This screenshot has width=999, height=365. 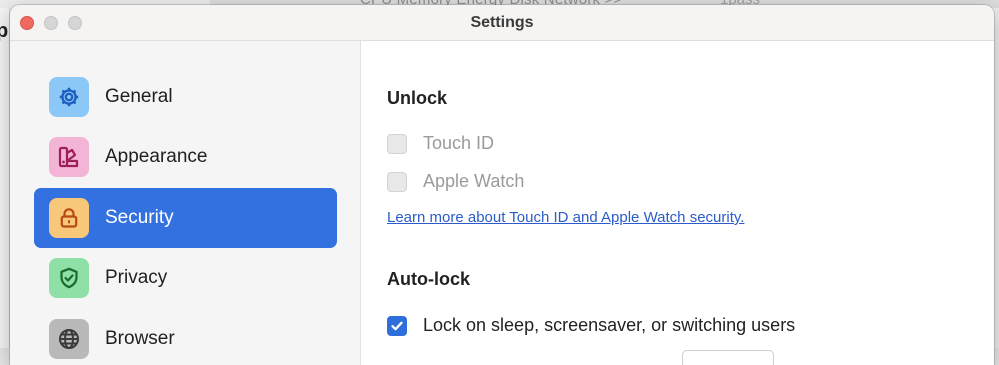 What do you see at coordinates (139, 218) in the screenshot?
I see `sidebar-item-label: Security` at bounding box center [139, 218].